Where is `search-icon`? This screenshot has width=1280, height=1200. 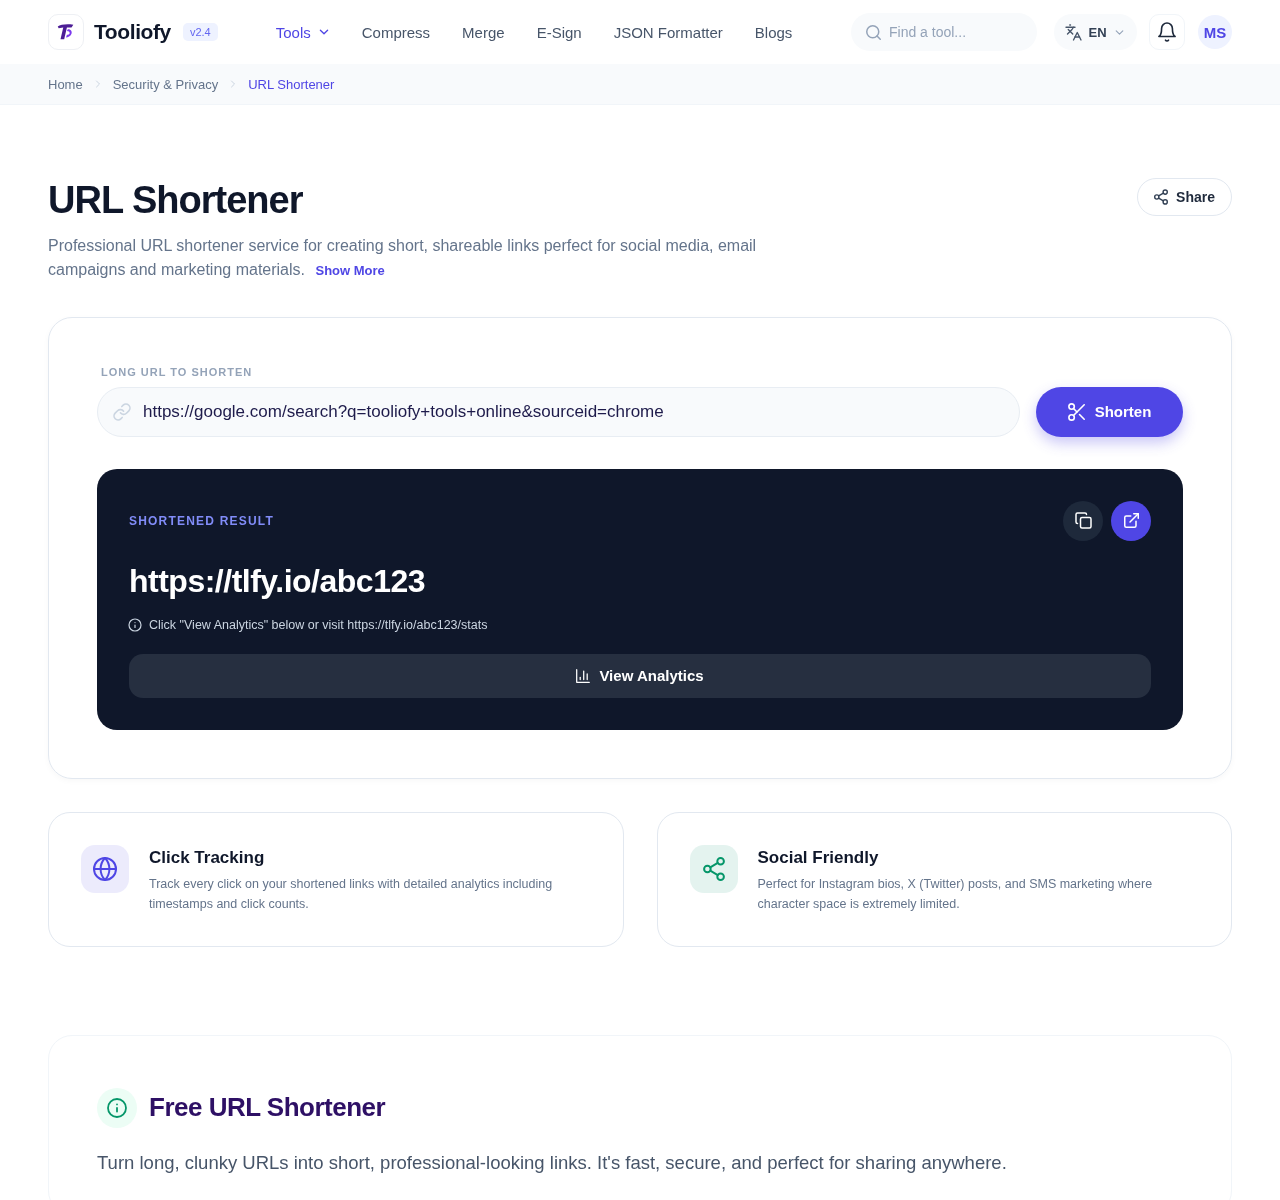
search-icon is located at coordinates (873, 32).